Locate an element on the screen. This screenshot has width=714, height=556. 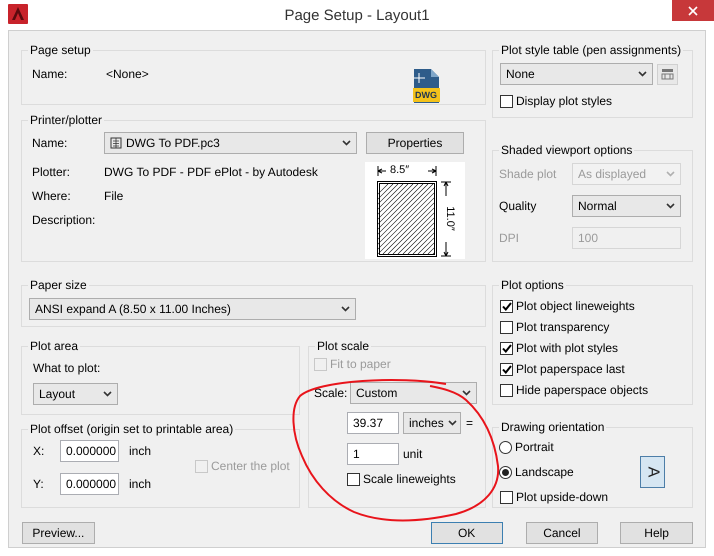
close-button is located at coordinates (693, 10).